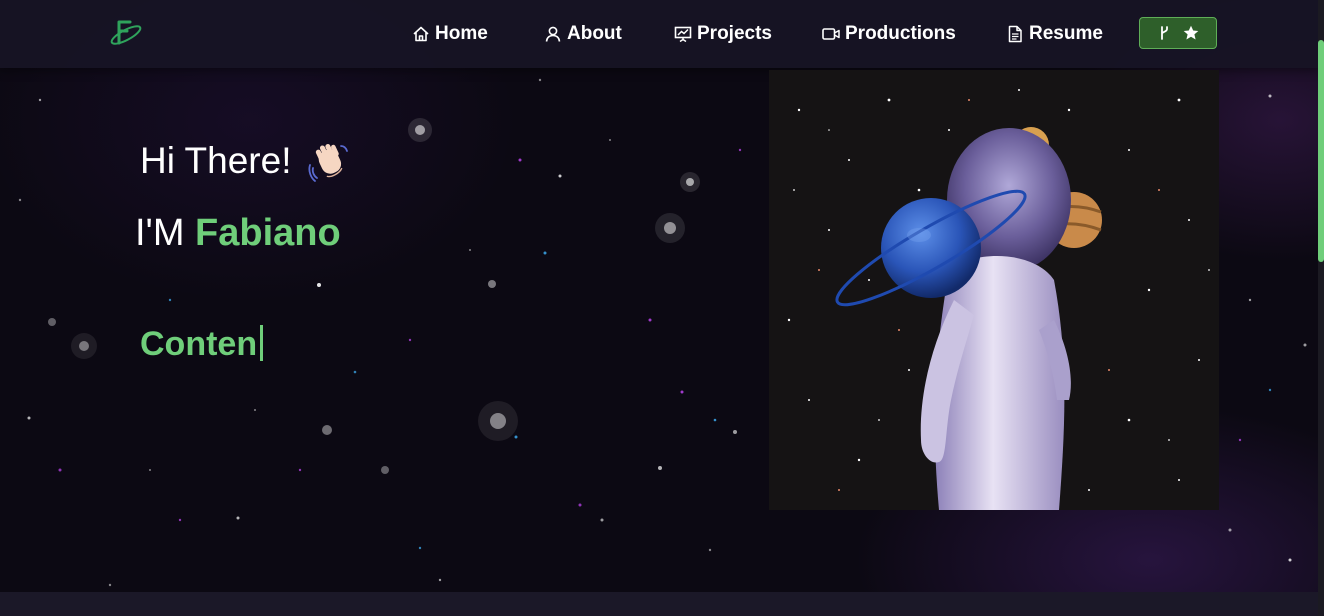 This screenshot has width=1324, height=616. Describe the element at coordinates (1321, 151) in the screenshot. I see `scrollbar-thumb` at that location.